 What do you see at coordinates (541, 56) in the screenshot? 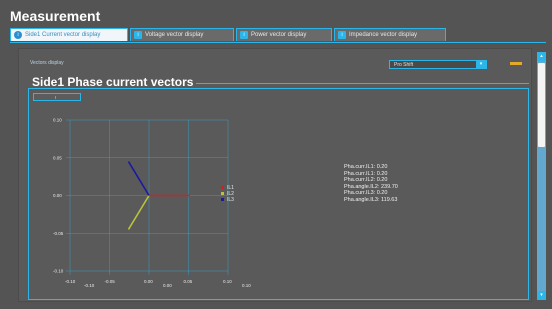
I see `scroll-up-icon: ▴` at bounding box center [541, 56].